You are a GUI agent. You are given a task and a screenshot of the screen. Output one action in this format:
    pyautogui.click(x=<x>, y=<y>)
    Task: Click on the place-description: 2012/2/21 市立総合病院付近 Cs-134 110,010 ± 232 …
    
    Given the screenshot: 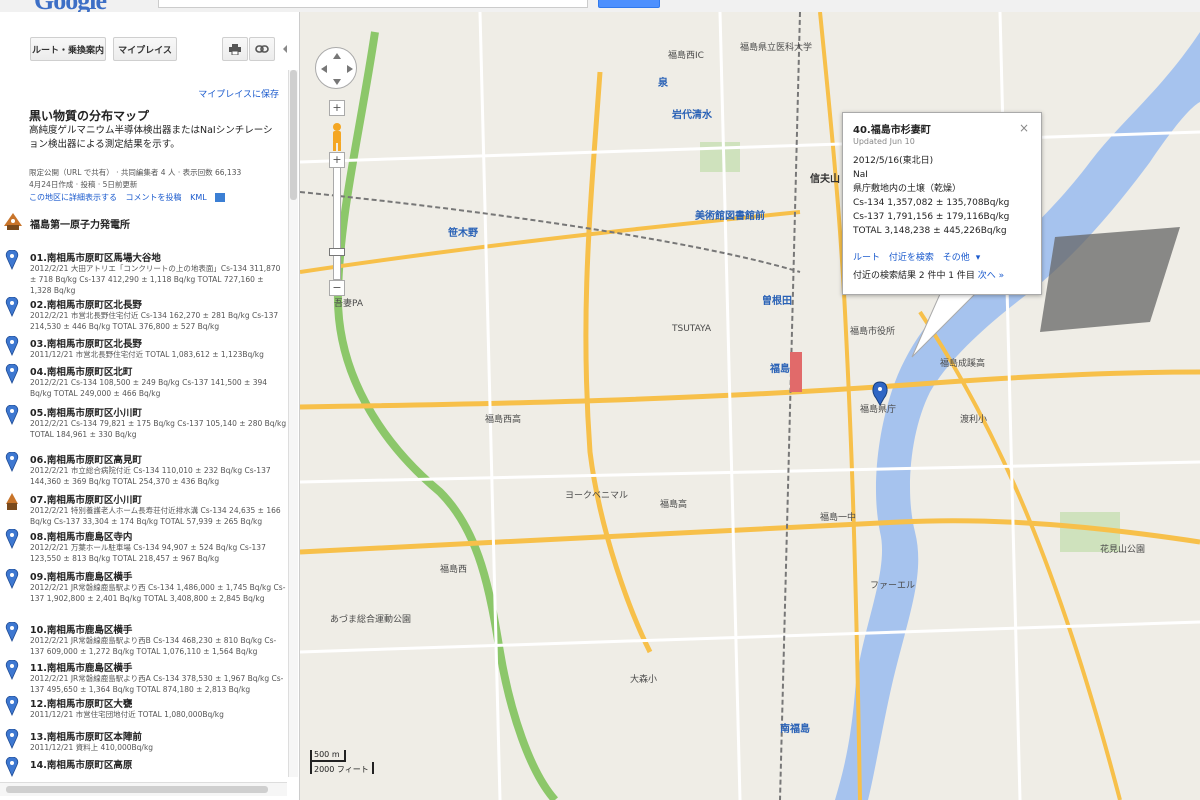 What is the action you would take?
    pyautogui.click(x=150, y=476)
    